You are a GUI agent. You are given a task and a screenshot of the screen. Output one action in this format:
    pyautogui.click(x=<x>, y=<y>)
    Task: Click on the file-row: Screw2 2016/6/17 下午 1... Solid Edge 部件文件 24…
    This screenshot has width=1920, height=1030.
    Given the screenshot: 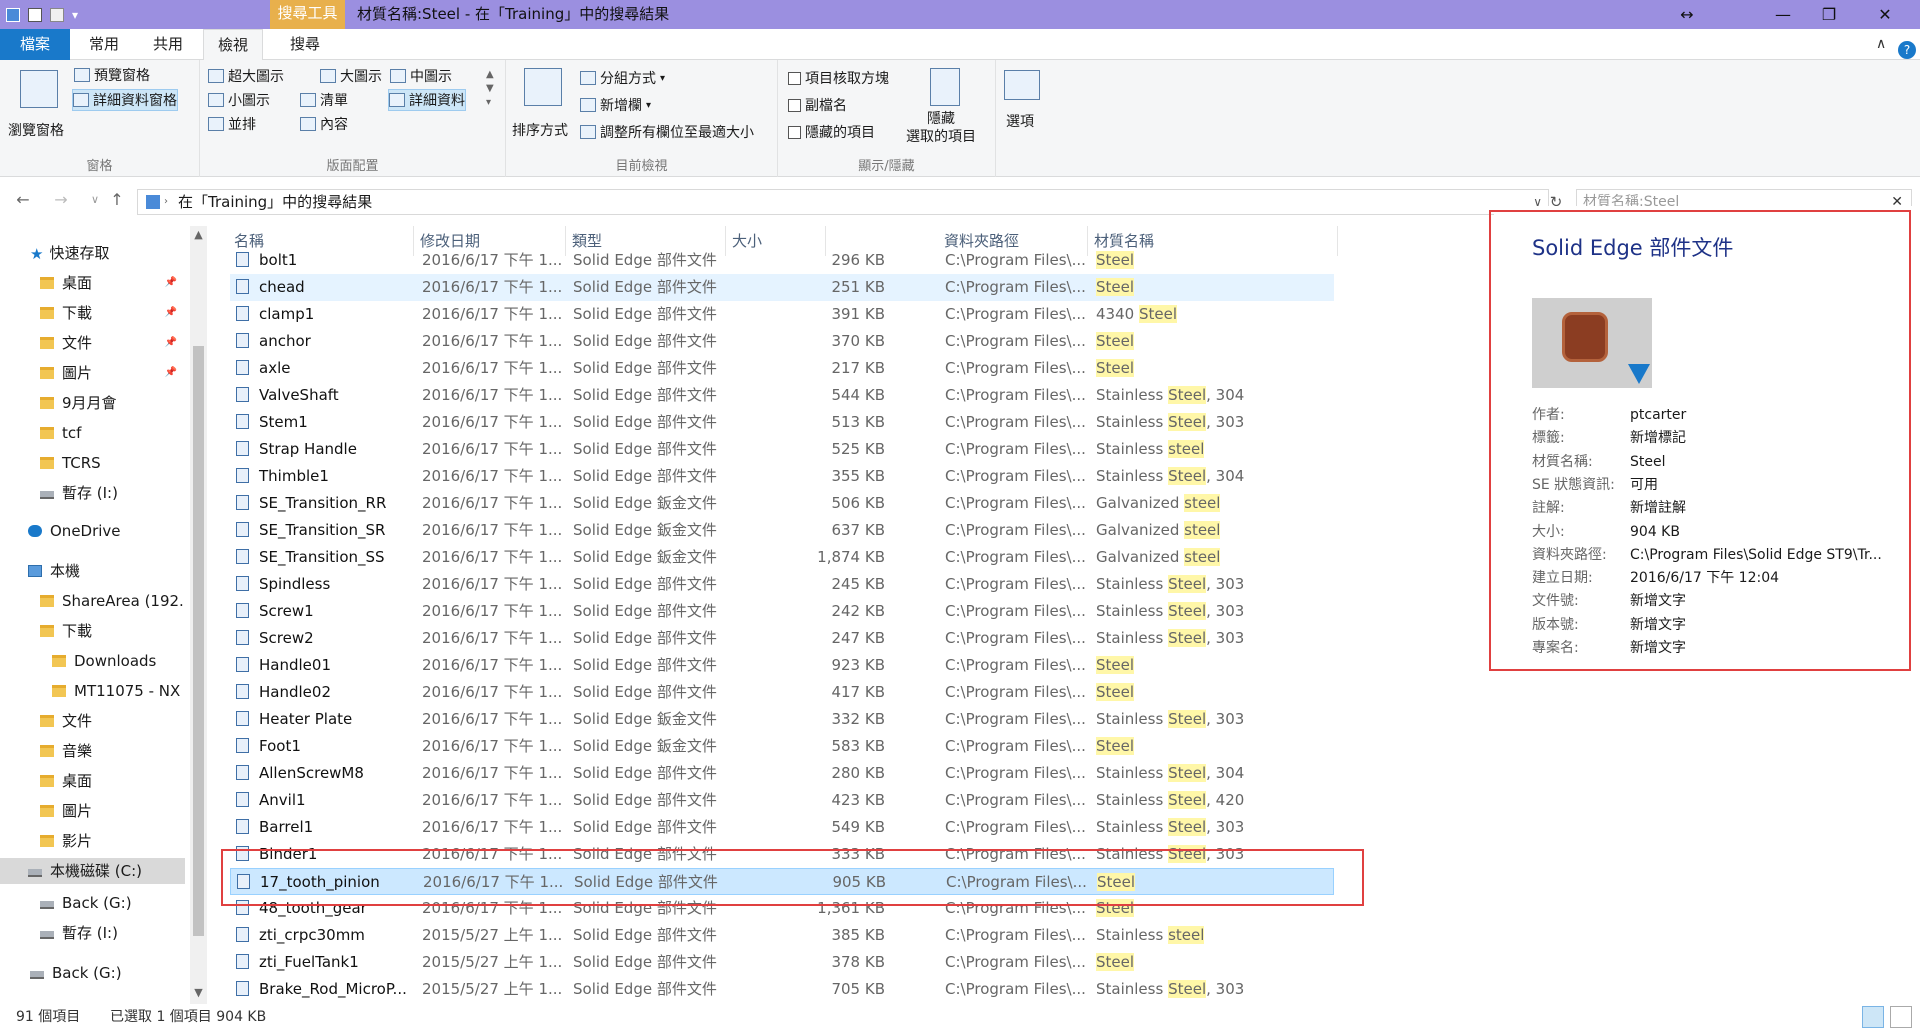 What is the action you would take?
    pyautogui.click(x=782, y=638)
    